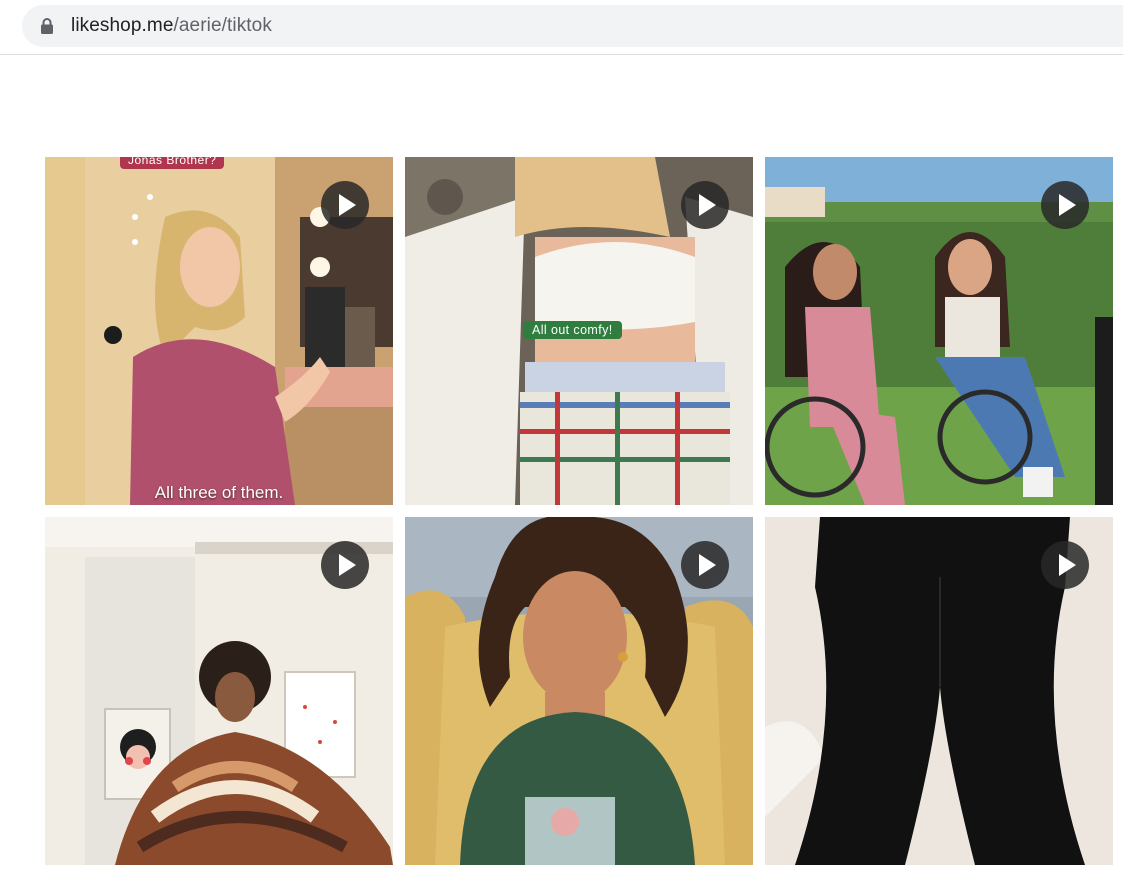  I want to click on video-tile-1: Jonas Brother? All three of them., so click(219, 331).